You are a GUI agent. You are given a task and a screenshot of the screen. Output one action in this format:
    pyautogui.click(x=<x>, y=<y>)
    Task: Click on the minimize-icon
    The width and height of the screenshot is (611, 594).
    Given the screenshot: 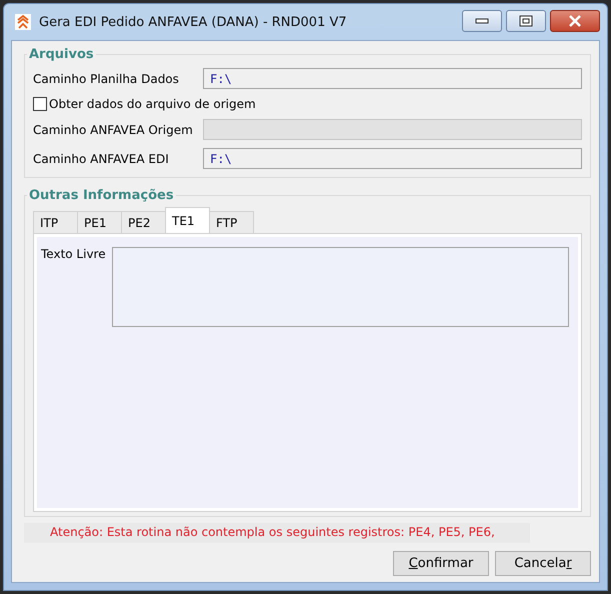 What is the action you would take?
    pyautogui.click(x=482, y=21)
    